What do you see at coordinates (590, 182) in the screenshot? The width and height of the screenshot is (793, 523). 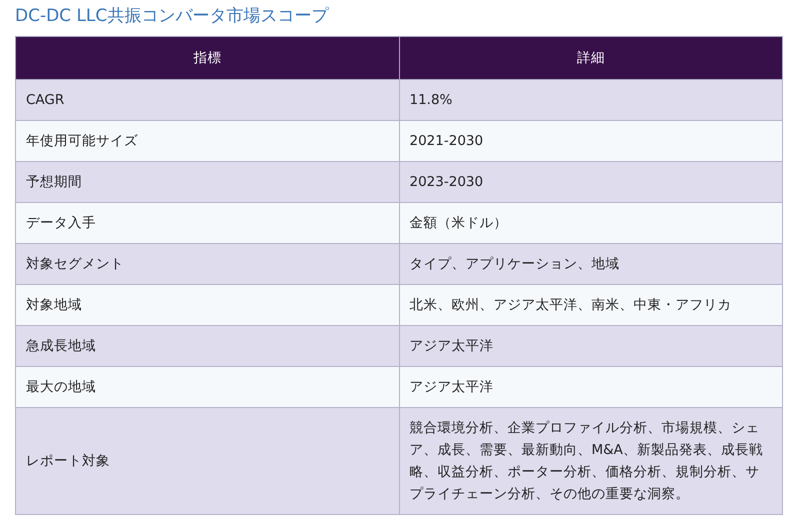 I see `table-cell: 2023-2030` at bounding box center [590, 182].